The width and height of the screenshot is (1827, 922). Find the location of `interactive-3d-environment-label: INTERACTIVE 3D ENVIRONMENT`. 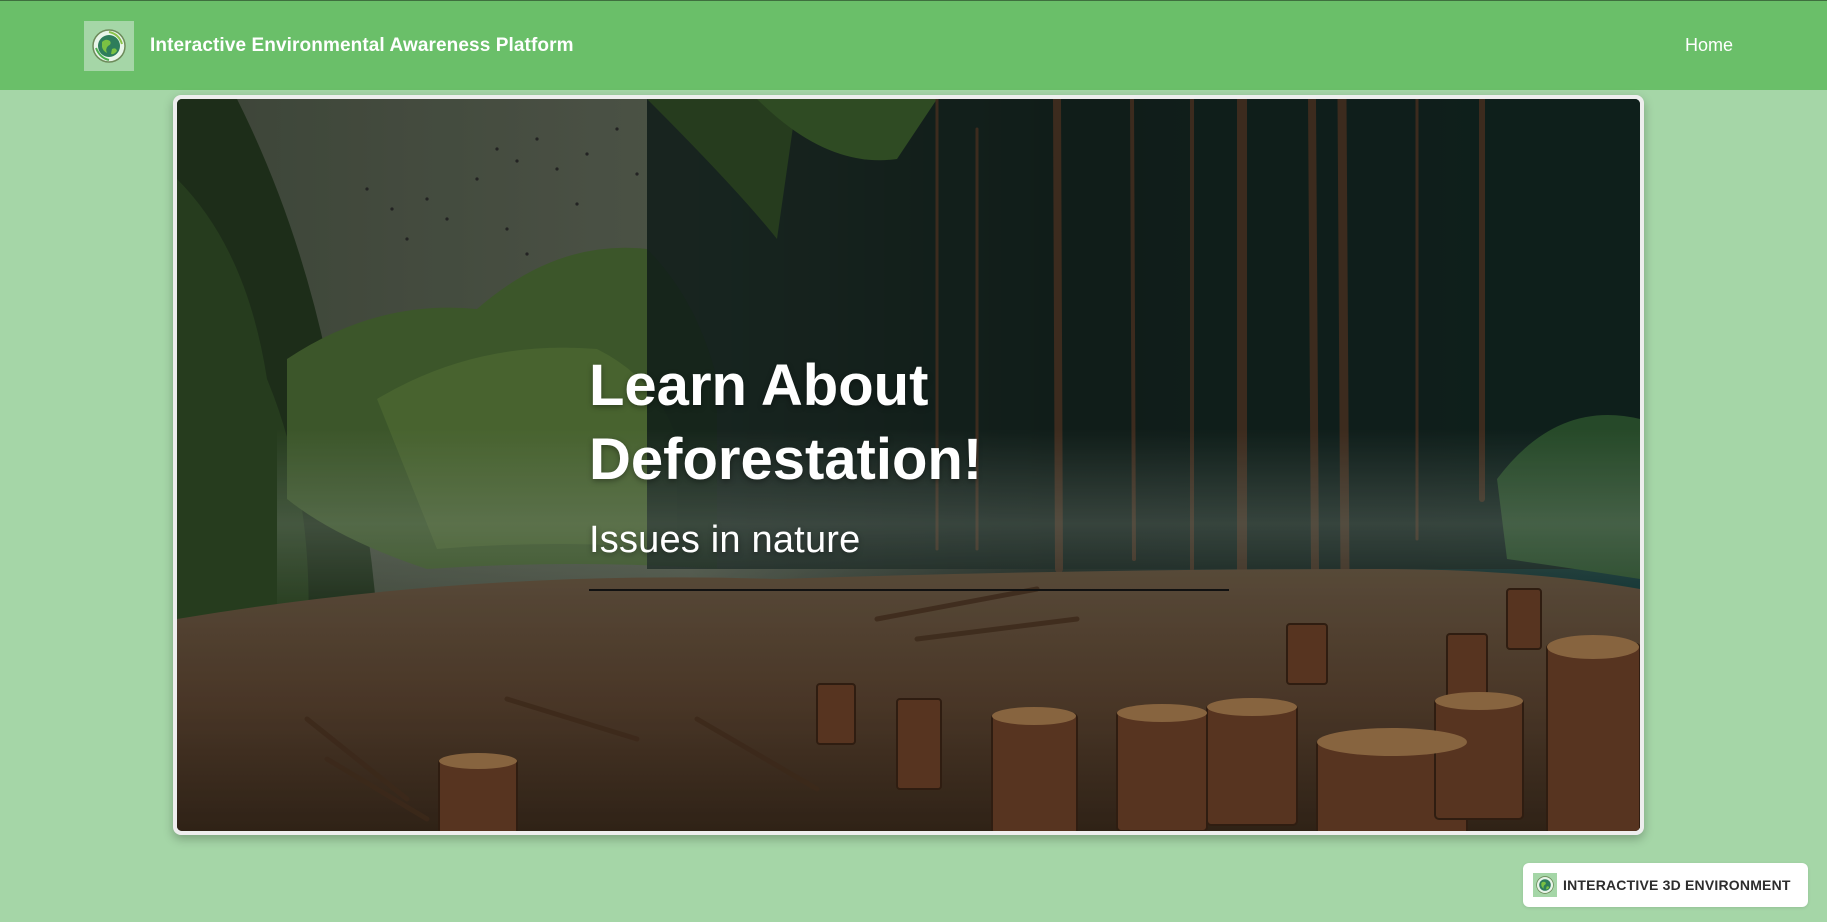

interactive-3d-environment-label: INTERACTIVE 3D ENVIRONMENT is located at coordinates (1677, 885).